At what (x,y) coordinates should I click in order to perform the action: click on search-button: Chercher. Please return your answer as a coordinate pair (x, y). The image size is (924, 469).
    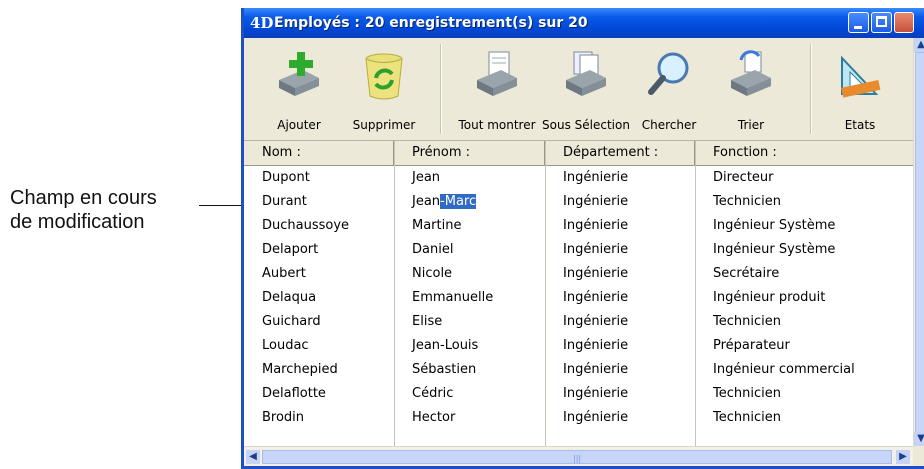
    Looking at the image, I should click on (669, 88).